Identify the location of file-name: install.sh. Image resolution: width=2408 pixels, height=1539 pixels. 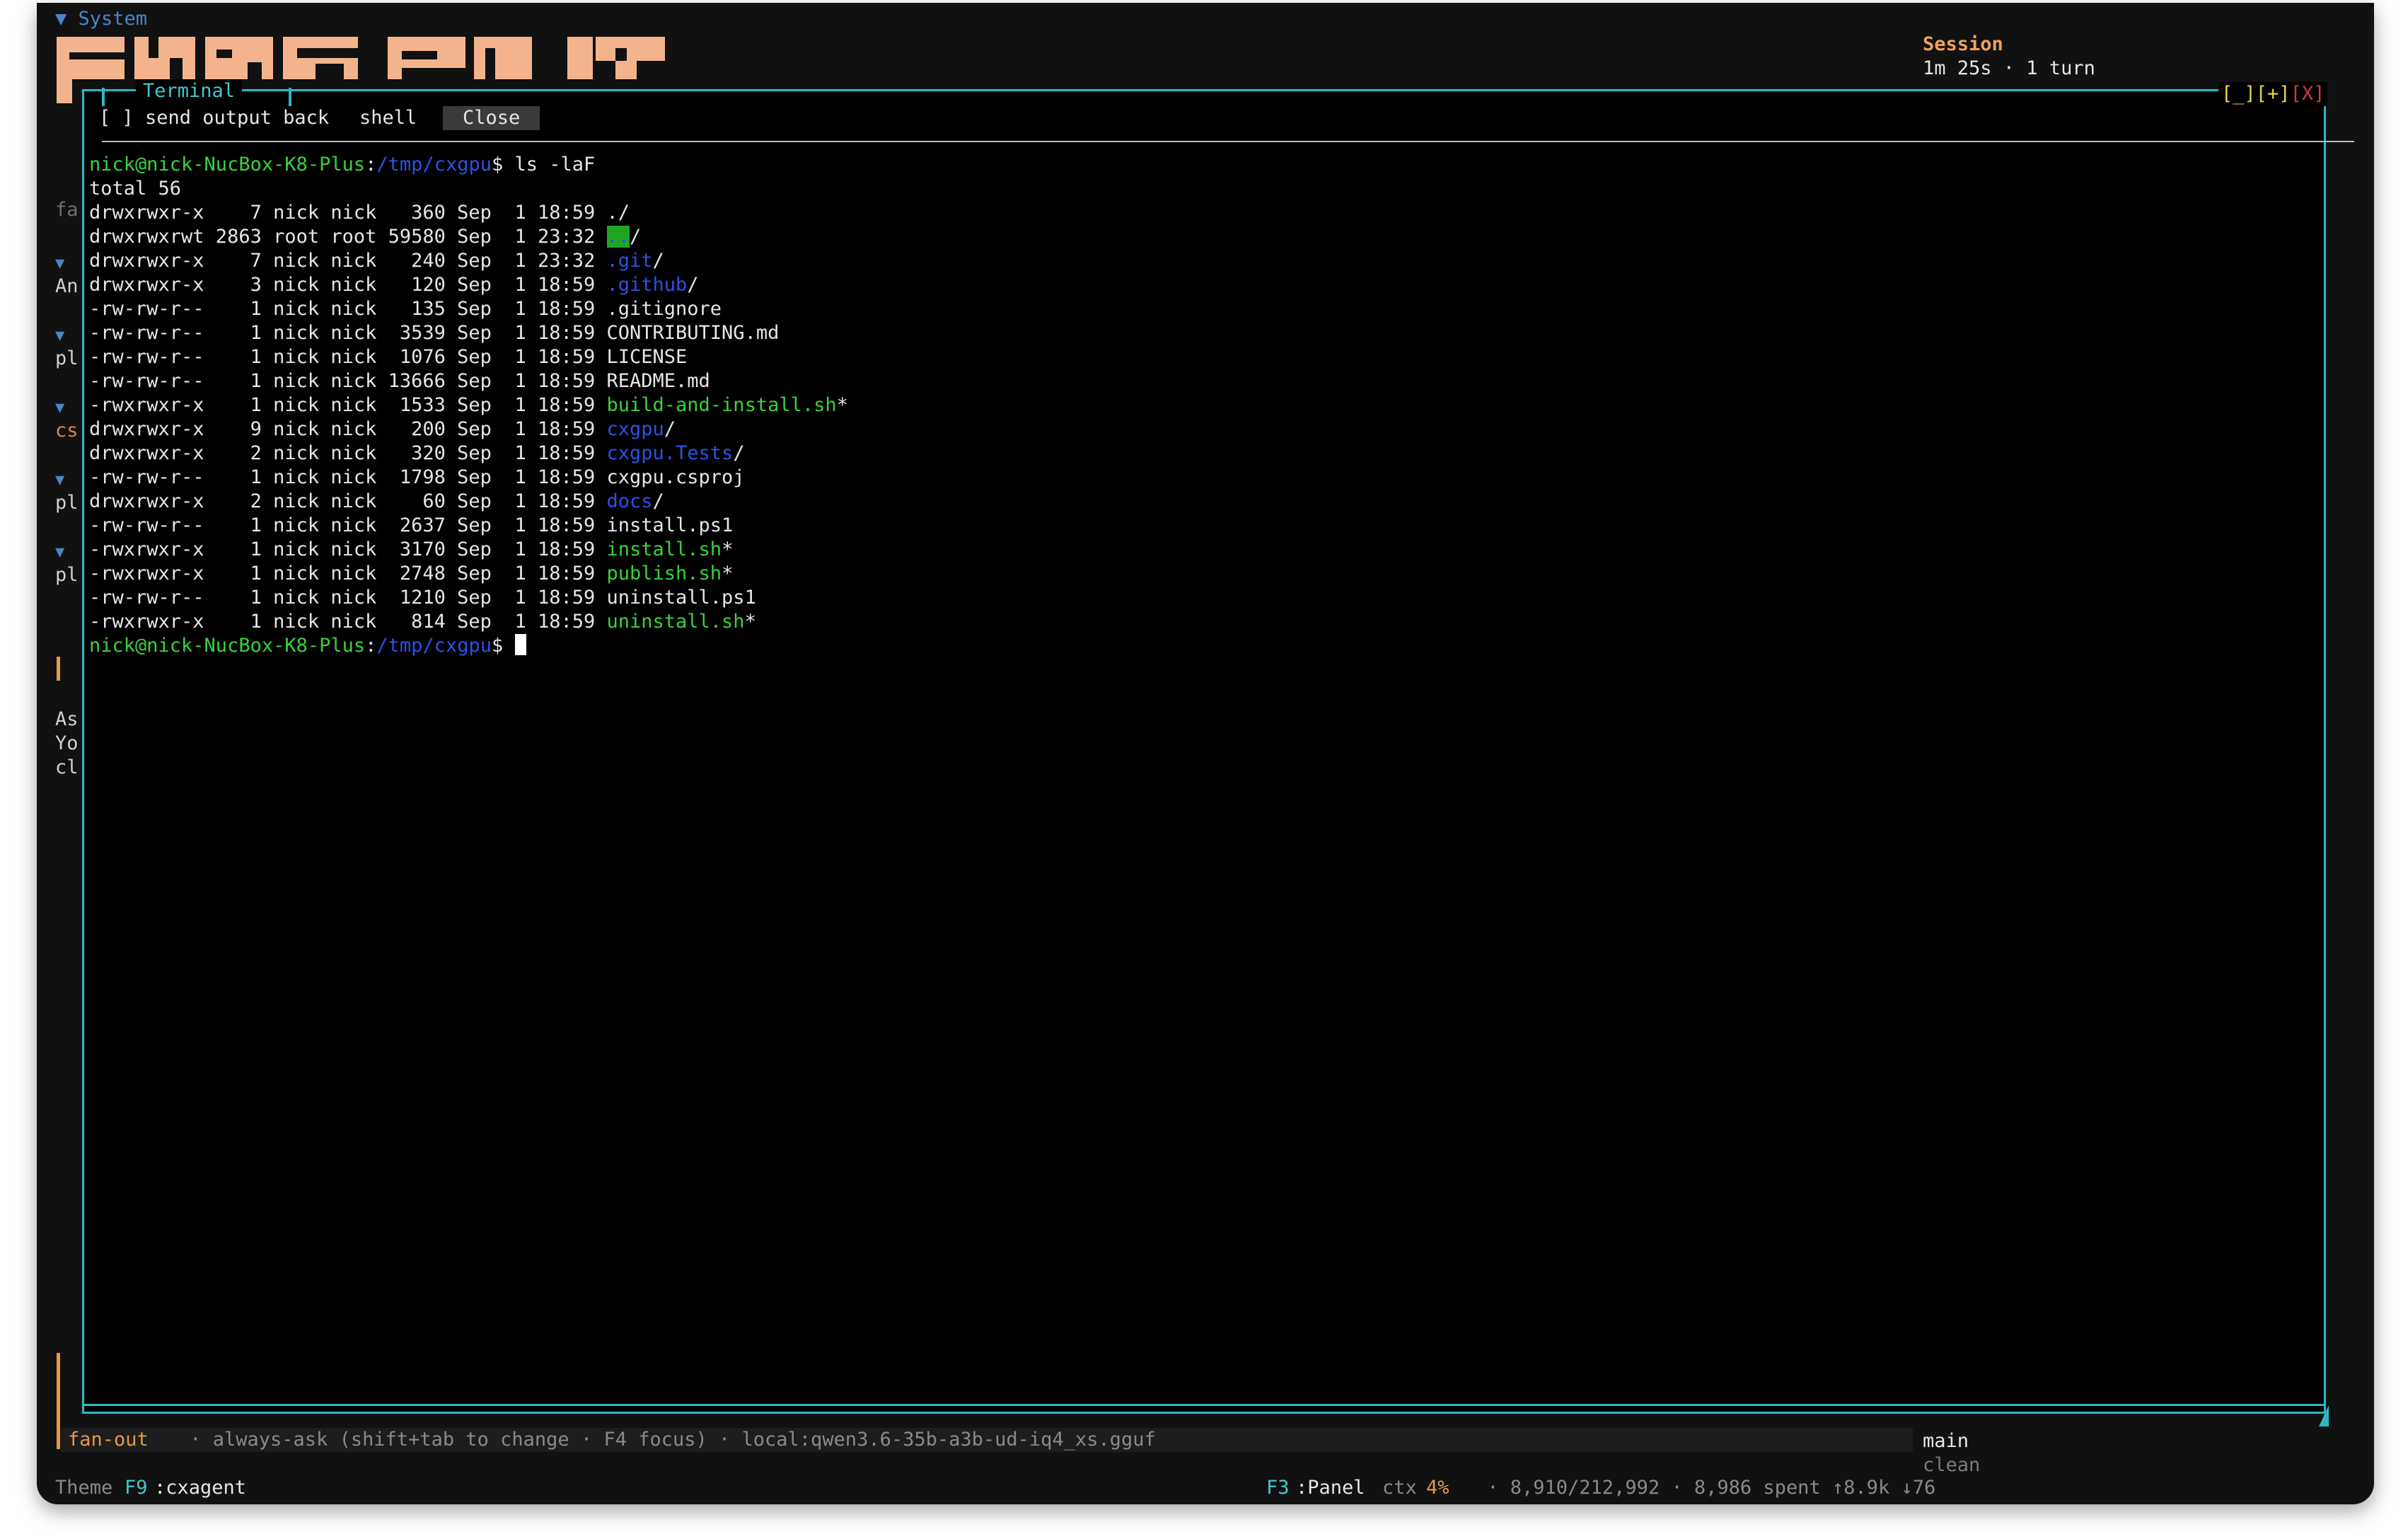
(664, 549).